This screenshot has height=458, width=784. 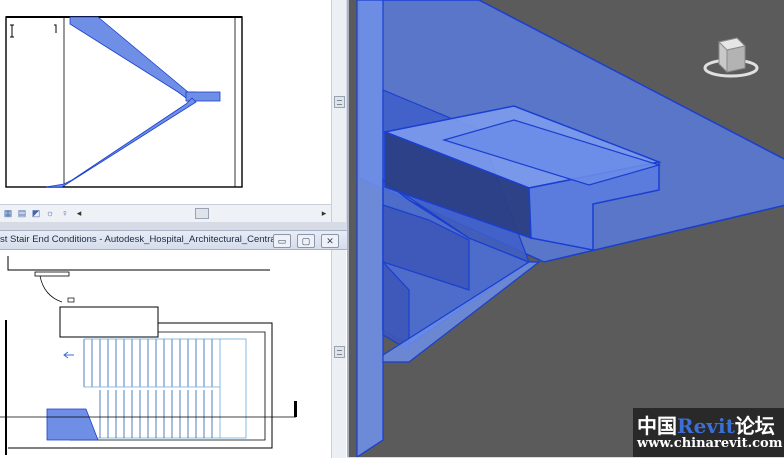 I want to click on site-watermark: 中国Revit论坛 www.chinarevit.com, so click(x=708, y=432).